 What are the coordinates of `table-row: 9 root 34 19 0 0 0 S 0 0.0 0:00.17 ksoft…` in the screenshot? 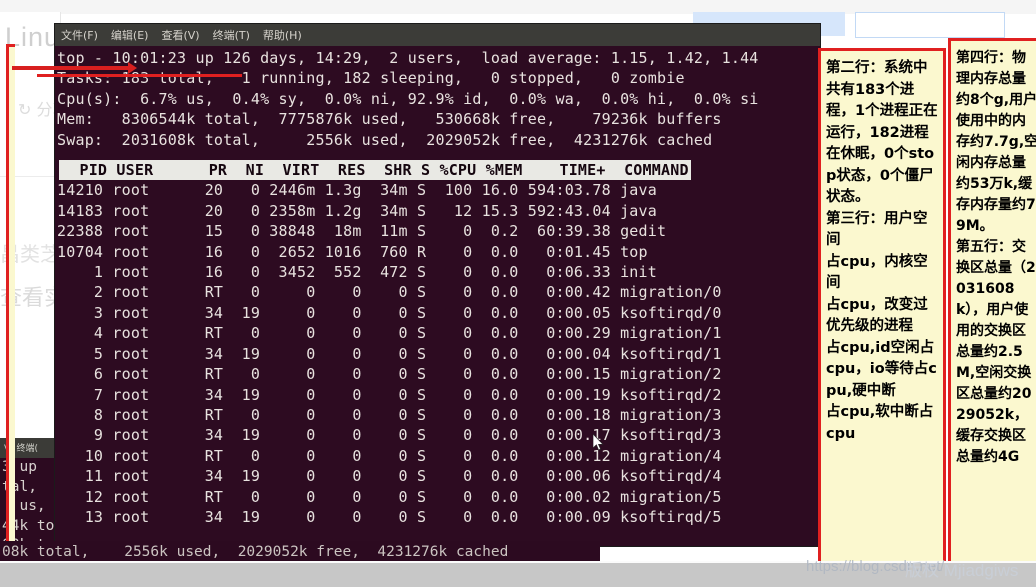 It's located at (389, 435).